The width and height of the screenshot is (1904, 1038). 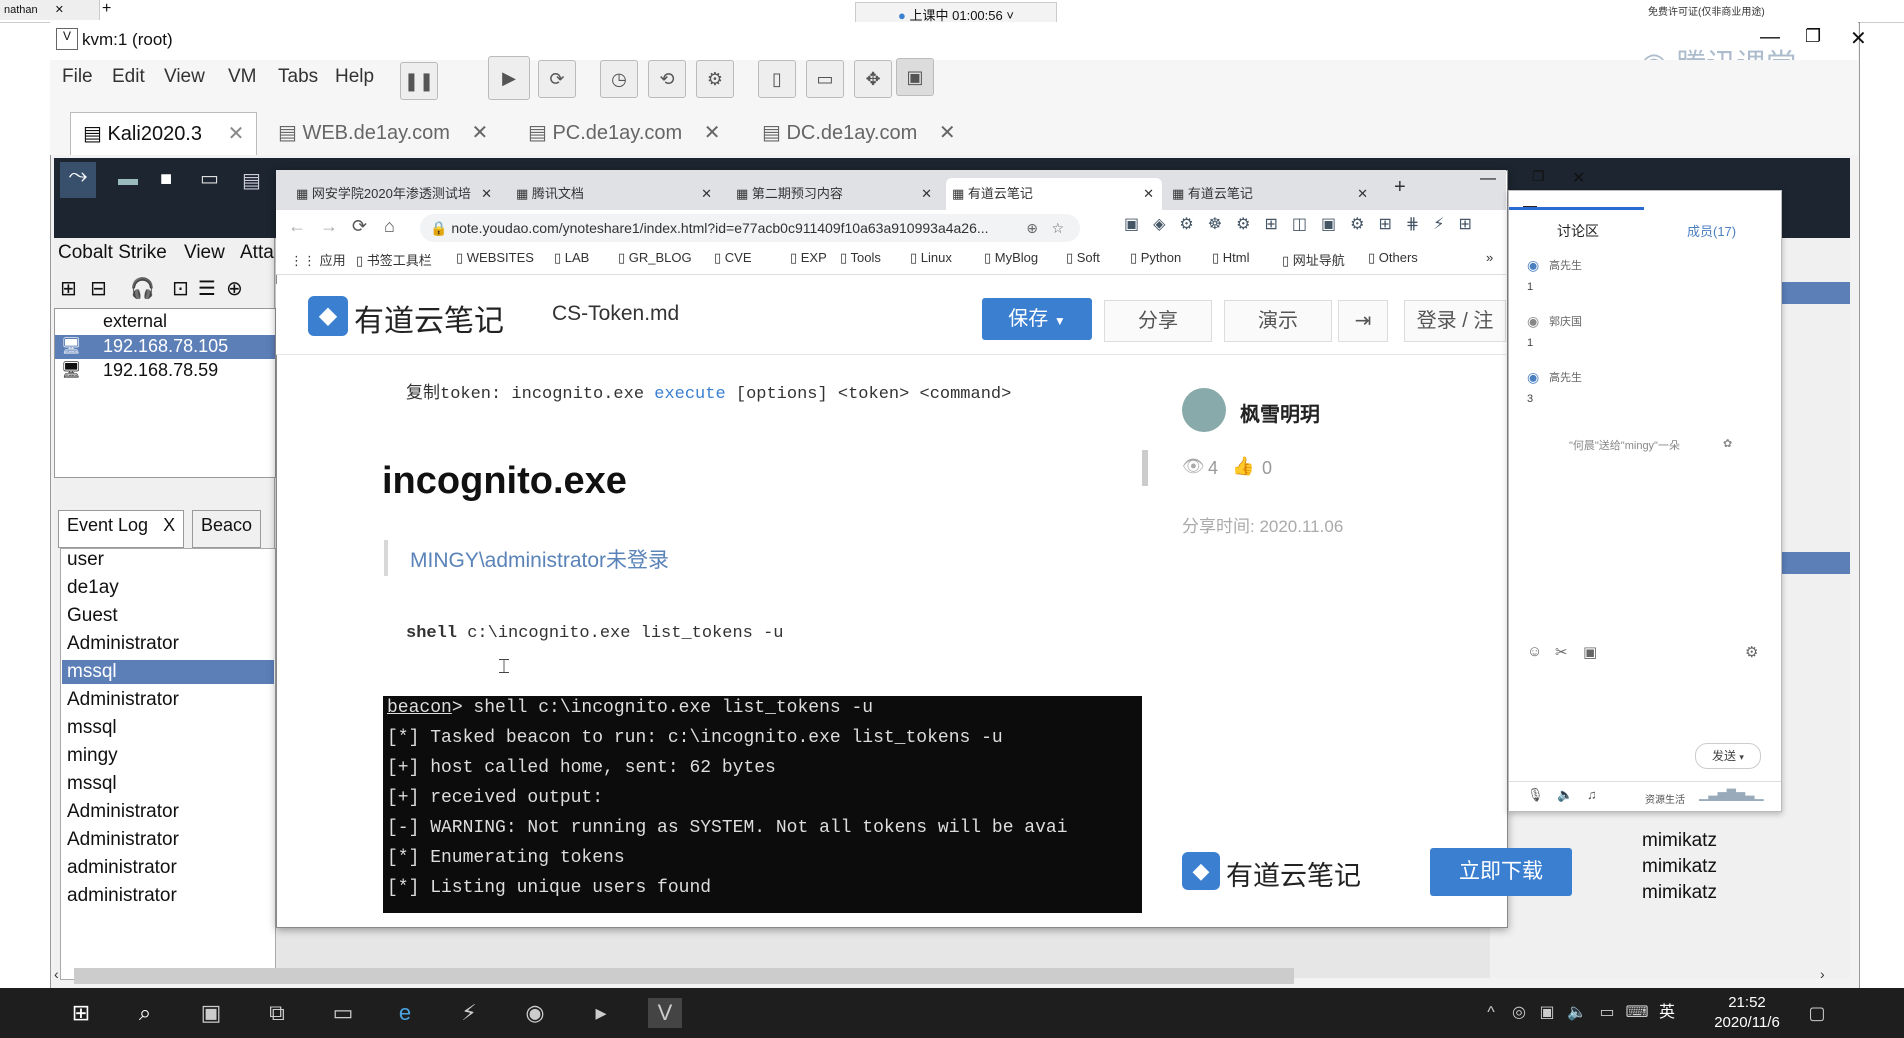 What do you see at coordinates (168, 560) in the screenshot?
I see `list-item: user` at bounding box center [168, 560].